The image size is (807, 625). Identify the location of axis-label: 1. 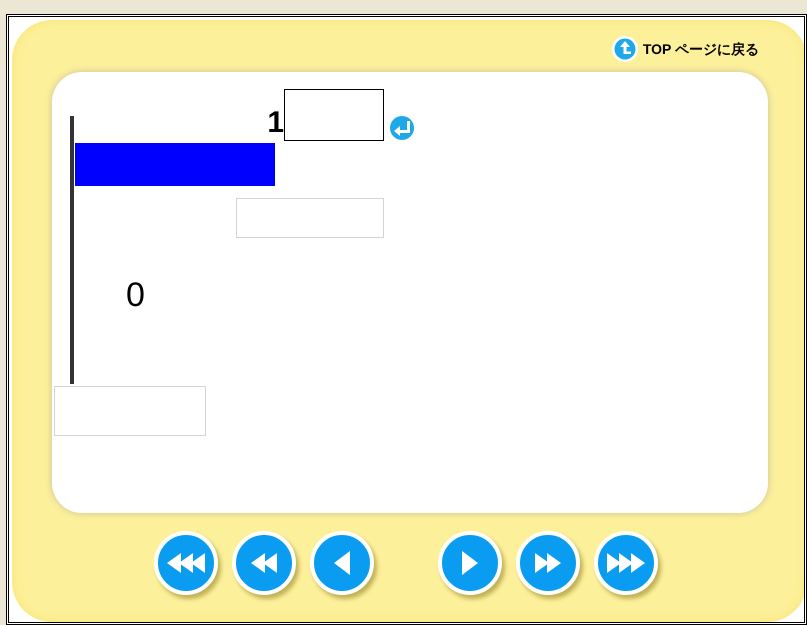
(275, 123).